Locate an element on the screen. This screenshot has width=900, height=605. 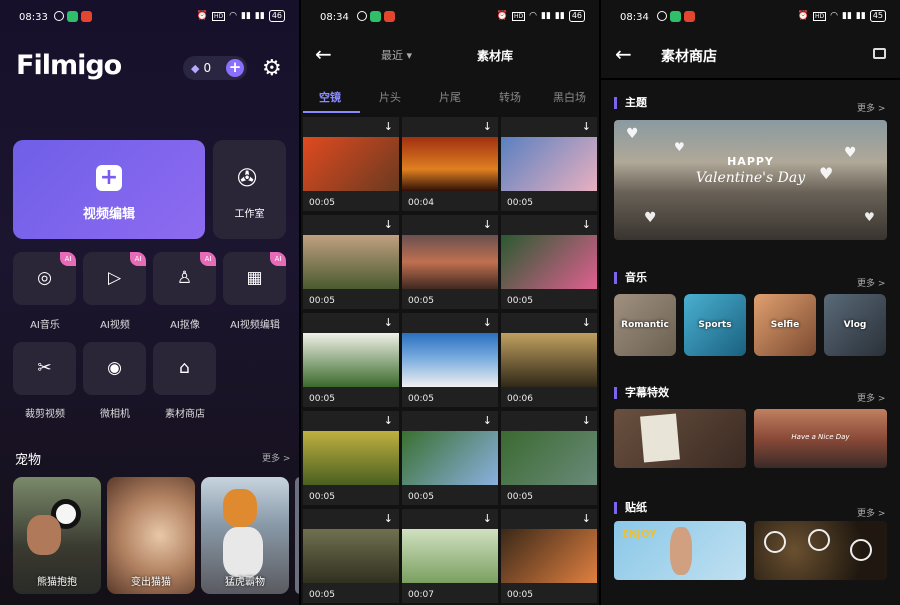
tab-empty-shots: 空镜 is located at coordinates (330, 97).